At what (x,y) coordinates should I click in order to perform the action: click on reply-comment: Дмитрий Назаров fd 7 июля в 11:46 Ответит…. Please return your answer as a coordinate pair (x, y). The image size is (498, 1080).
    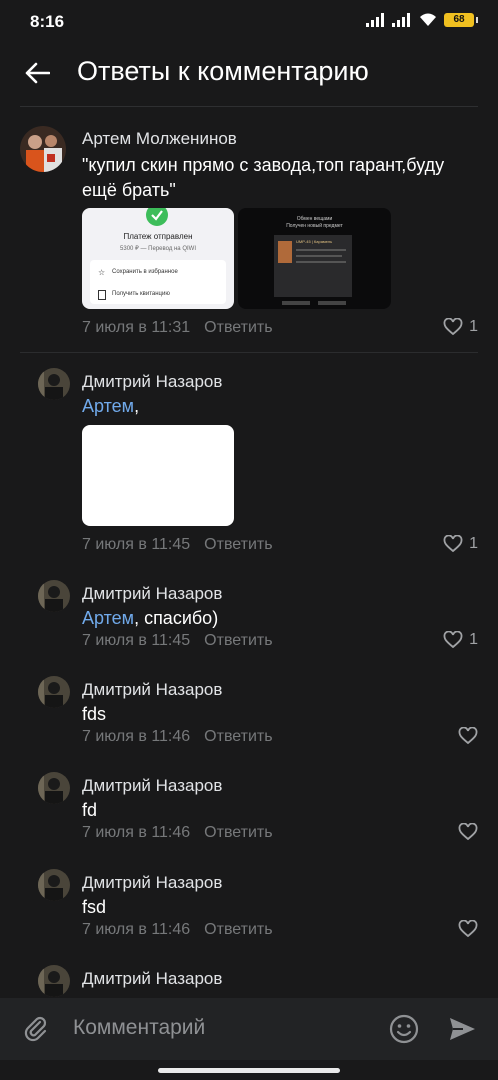
    Looking at the image, I should click on (249, 812).